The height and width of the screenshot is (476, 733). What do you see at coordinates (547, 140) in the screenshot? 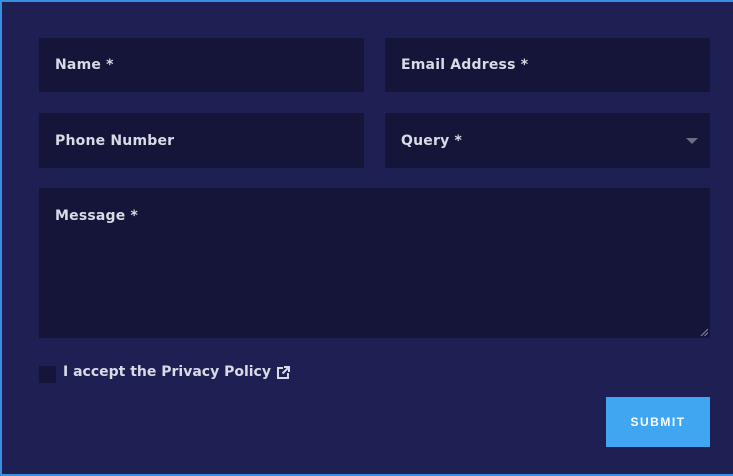
I see `query-select: Query *` at bounding box center [547, 140].